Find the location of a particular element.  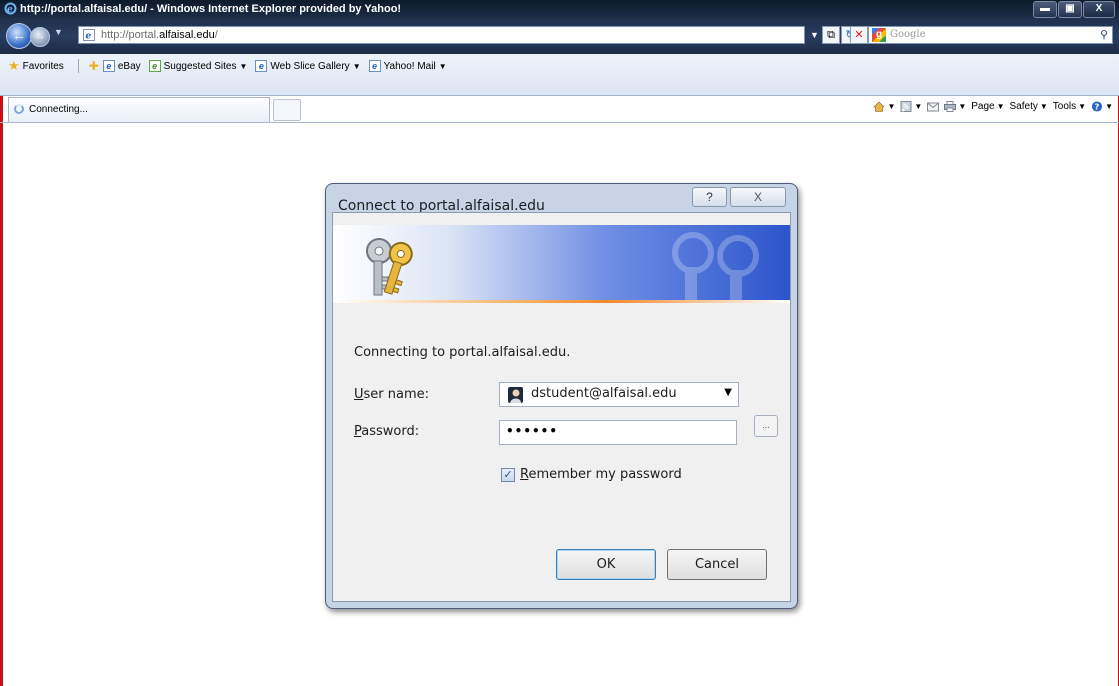

mail-button is located at coordinates (933, 106).